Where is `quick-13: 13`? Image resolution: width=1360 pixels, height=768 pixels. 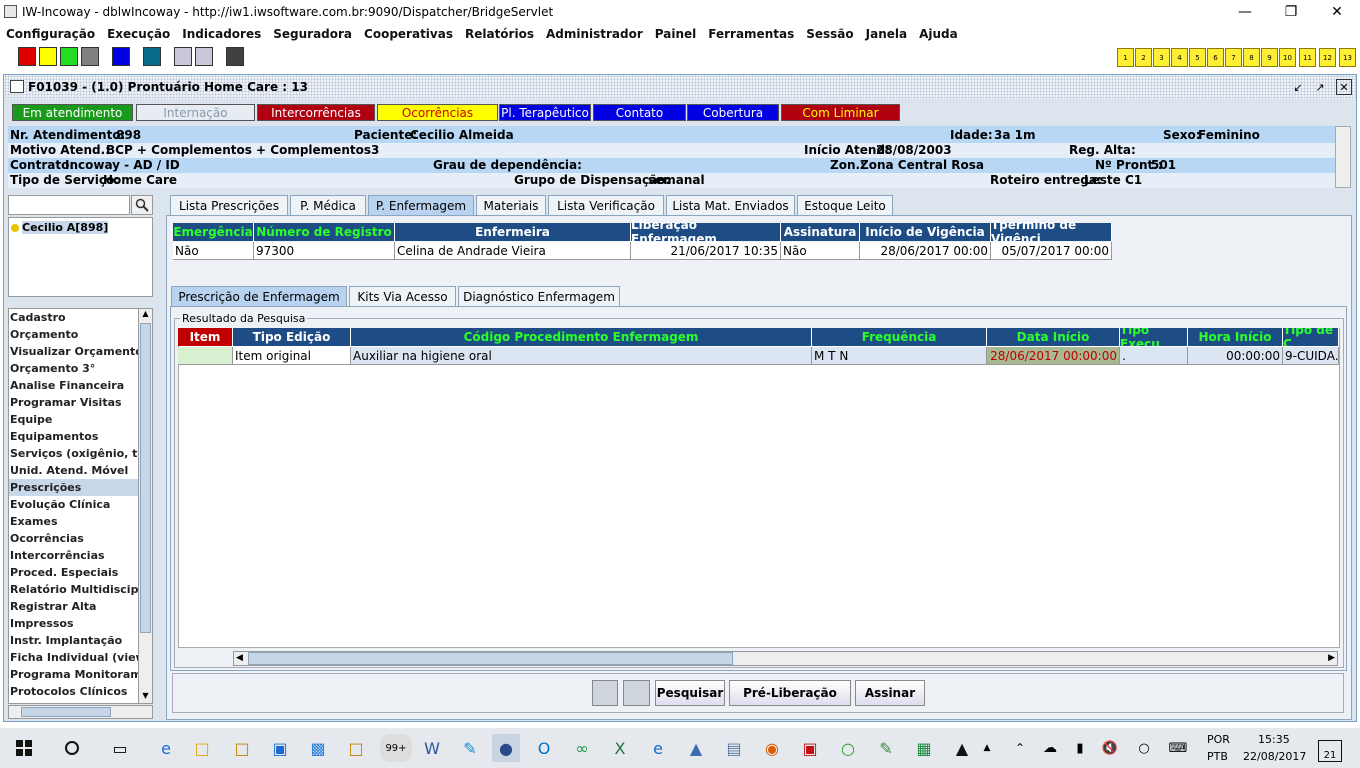
quick-13: 13 is located at coordinates (1347, 57).